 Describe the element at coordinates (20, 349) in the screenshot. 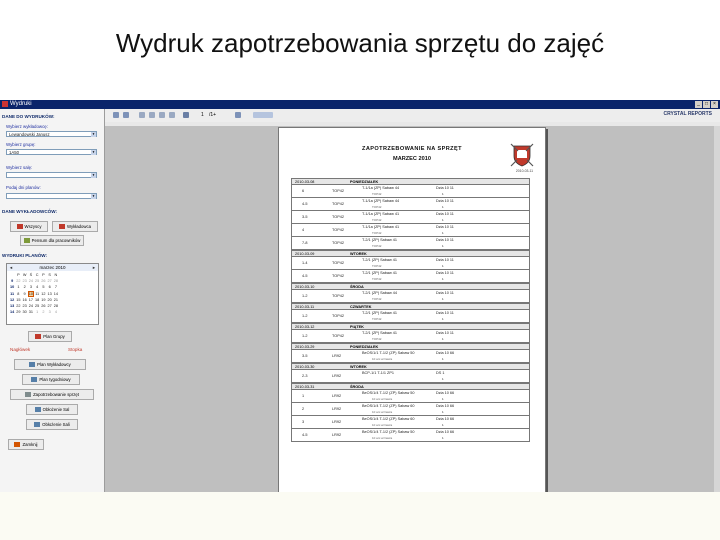

I see `header-link: Nagłówek` at that location.